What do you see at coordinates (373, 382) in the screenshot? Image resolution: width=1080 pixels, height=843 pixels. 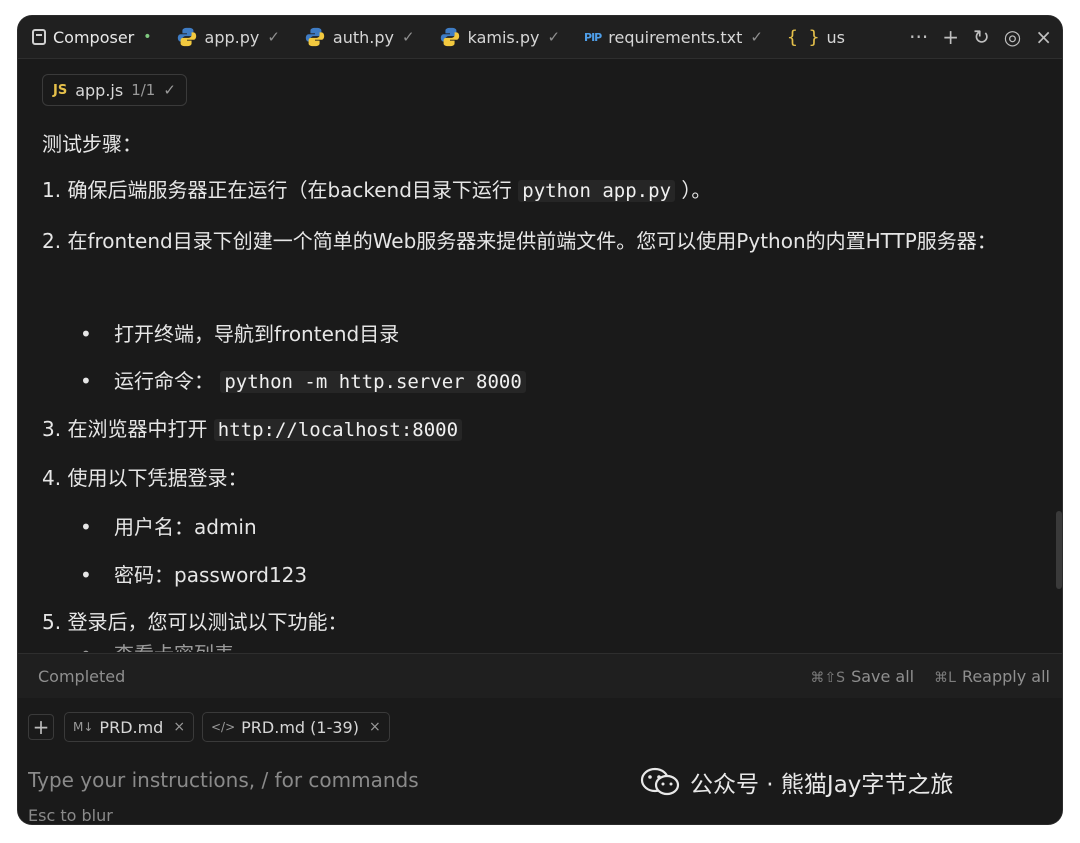 I see `inline-code: python -m http.server 8000` at bounding box center [373, 382].